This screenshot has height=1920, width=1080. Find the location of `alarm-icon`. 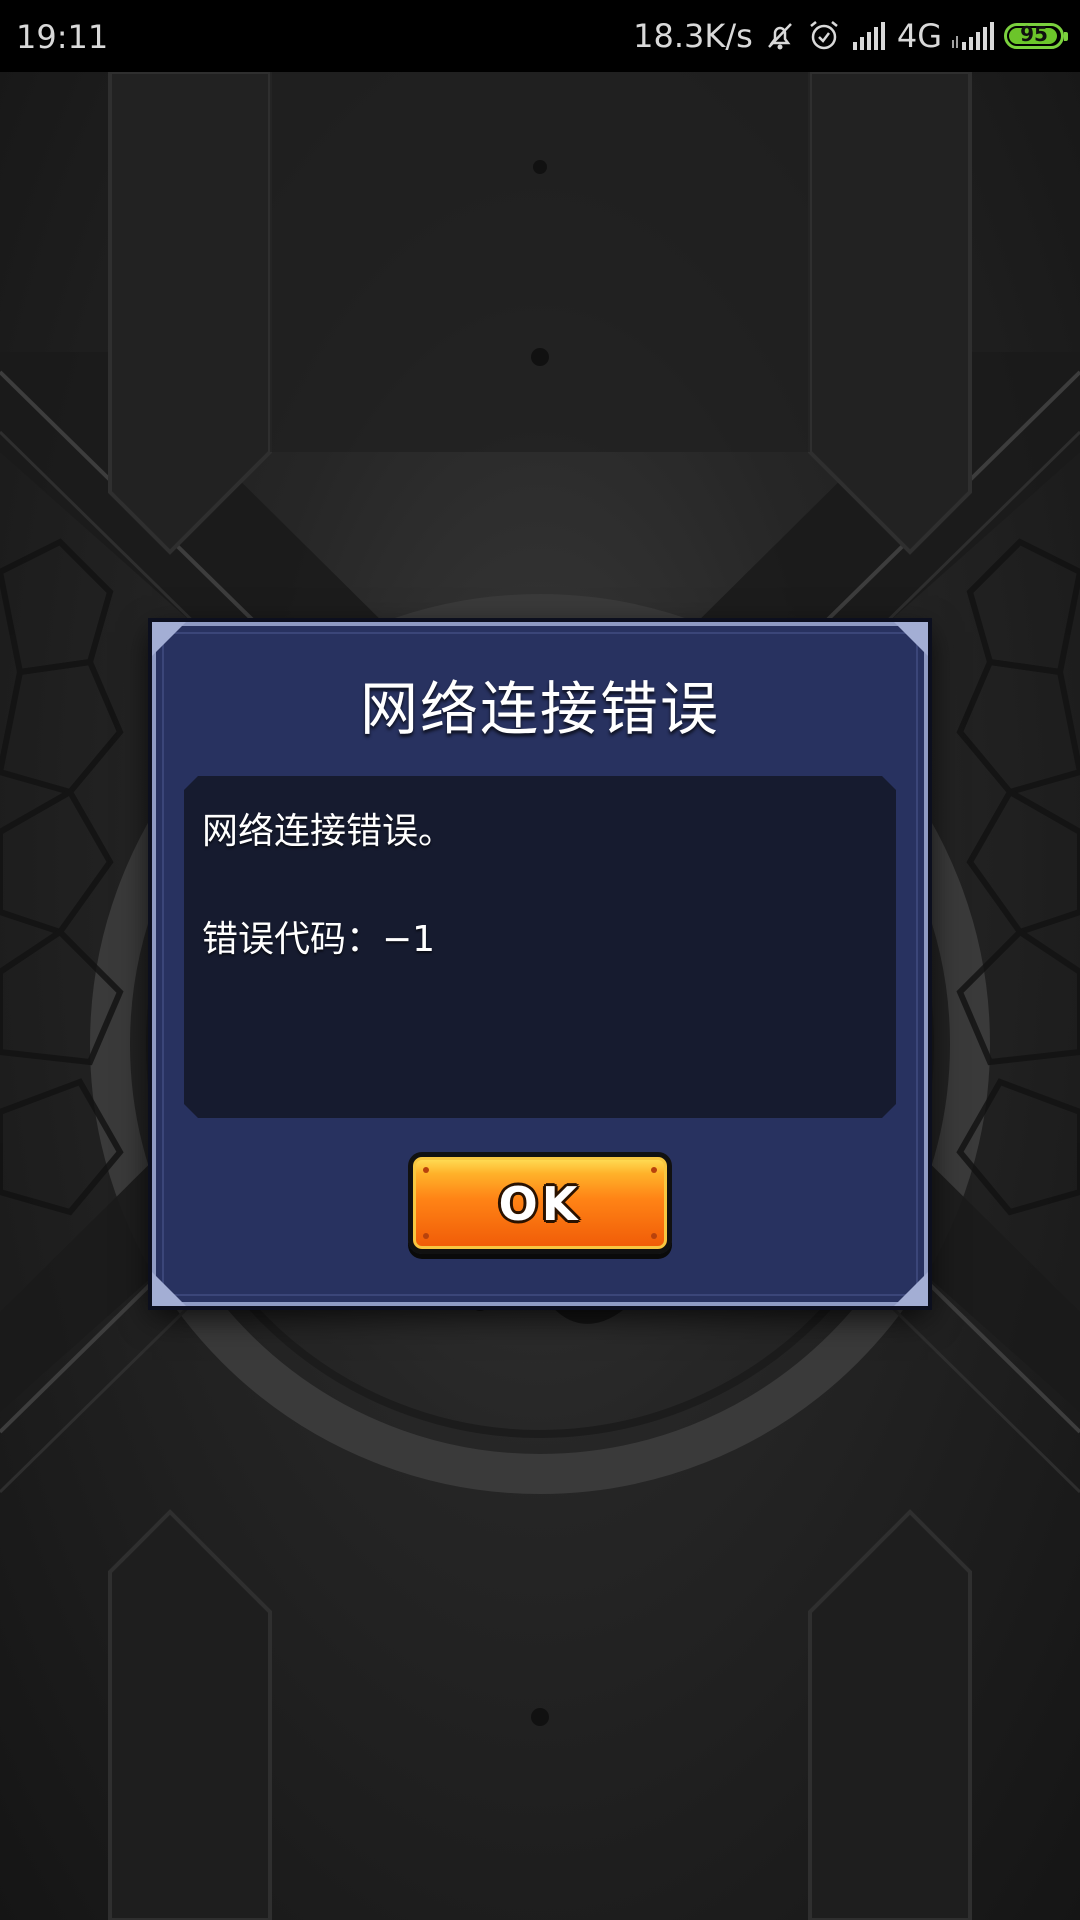

alarm-icon is located at coordinates (824, 36).